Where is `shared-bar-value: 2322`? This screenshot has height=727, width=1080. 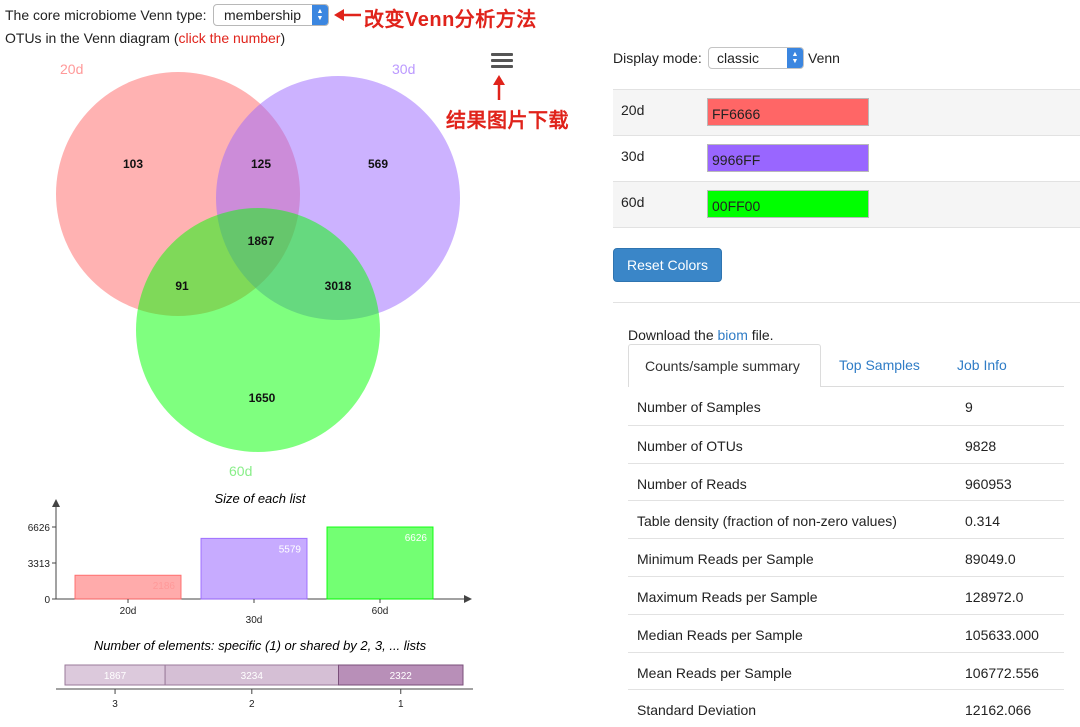
shared-bar-value: 2322 is located at coordinates (401, 676).